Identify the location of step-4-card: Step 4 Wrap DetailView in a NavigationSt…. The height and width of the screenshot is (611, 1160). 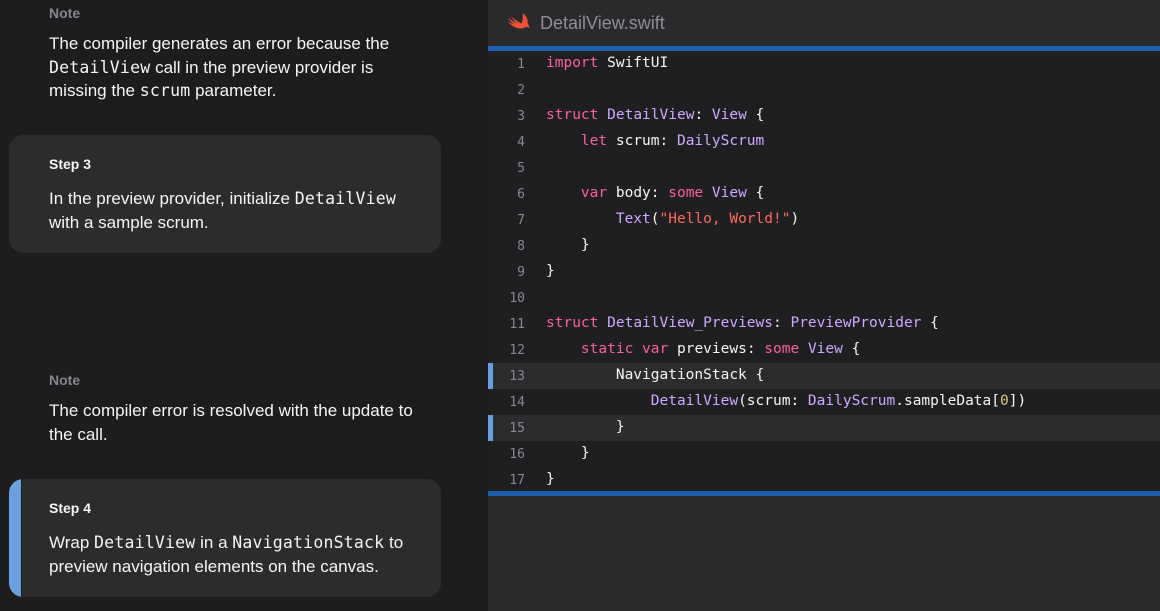
(225, 538).